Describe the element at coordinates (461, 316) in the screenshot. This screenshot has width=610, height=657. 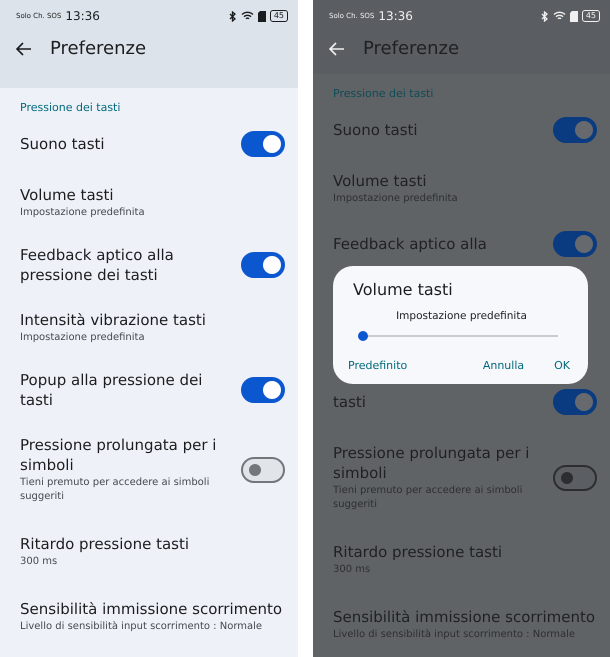
I see `slider-label: Impostazione predefinita` at that location.